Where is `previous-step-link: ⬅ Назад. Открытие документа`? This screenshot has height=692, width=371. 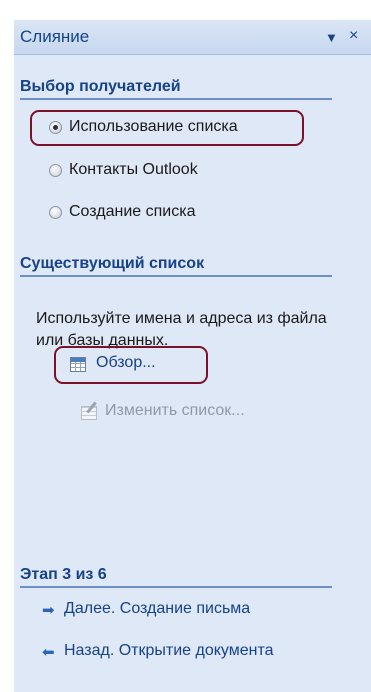 previous-step-link: ⬅ Назад. Открытие документа is located at coordinates (158, 653).